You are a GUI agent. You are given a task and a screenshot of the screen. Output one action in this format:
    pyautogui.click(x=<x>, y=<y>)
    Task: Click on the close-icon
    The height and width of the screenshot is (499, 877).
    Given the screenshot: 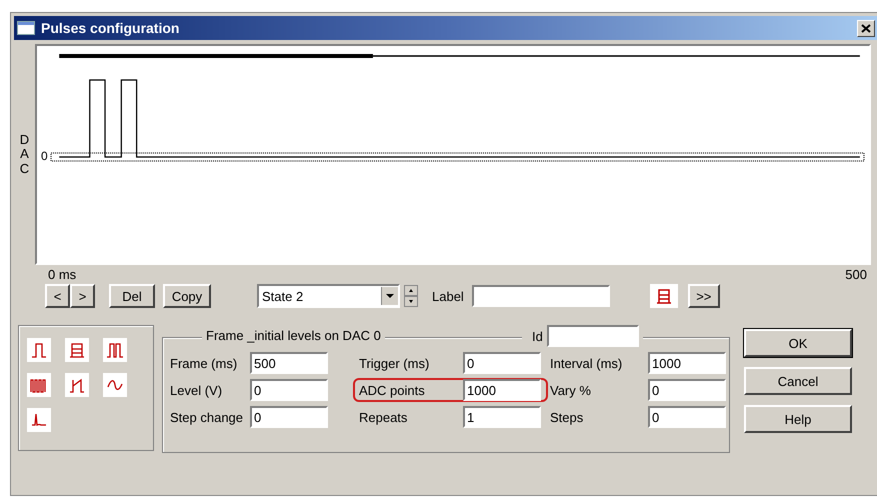 What is the action you would take?
    pyautogui.click(x=866, y=28)
    